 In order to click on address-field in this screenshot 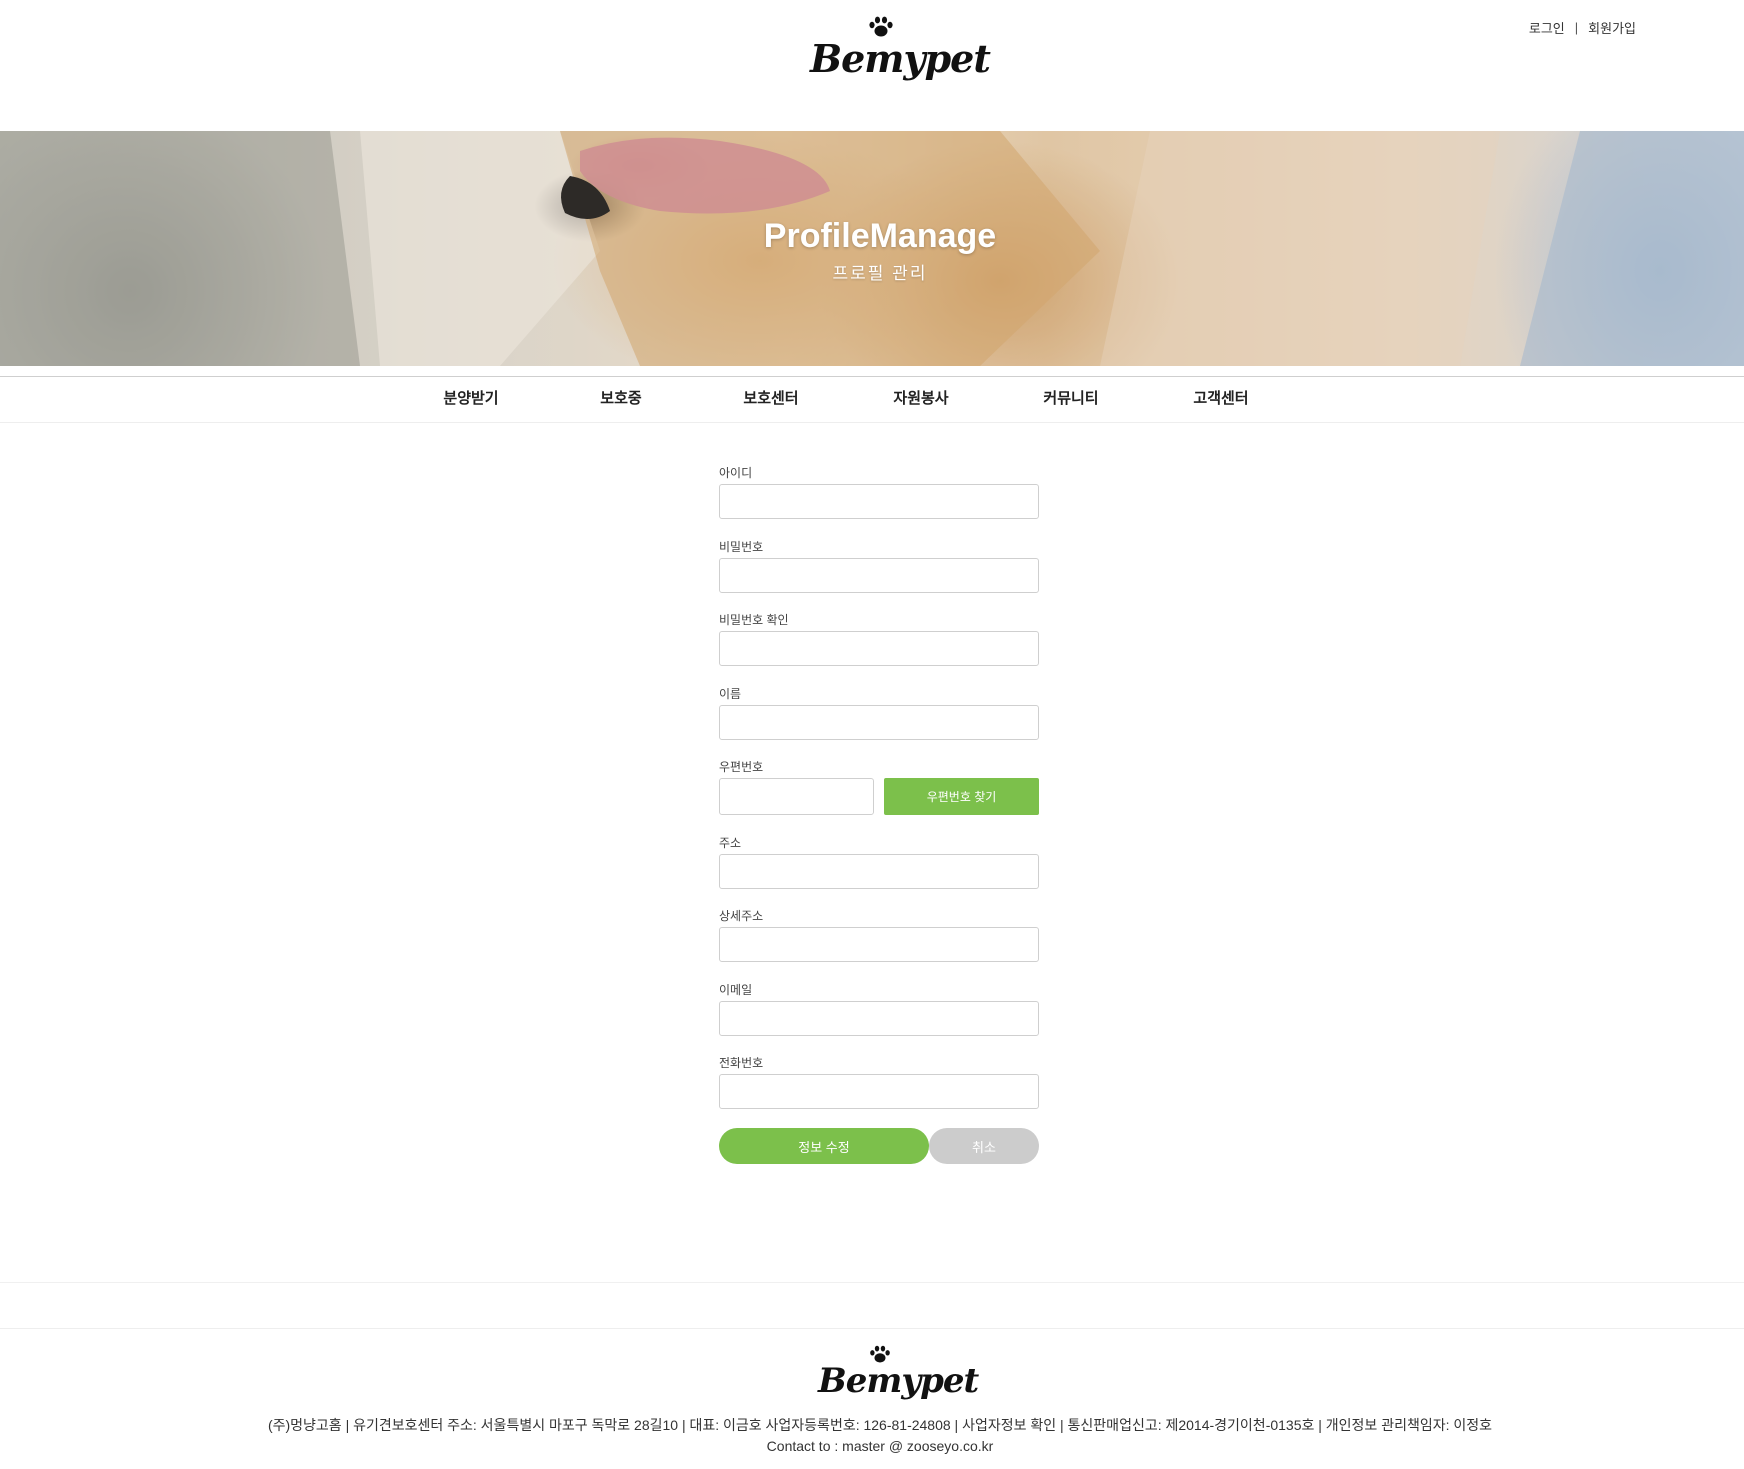, I will do `click(879, 871)`.